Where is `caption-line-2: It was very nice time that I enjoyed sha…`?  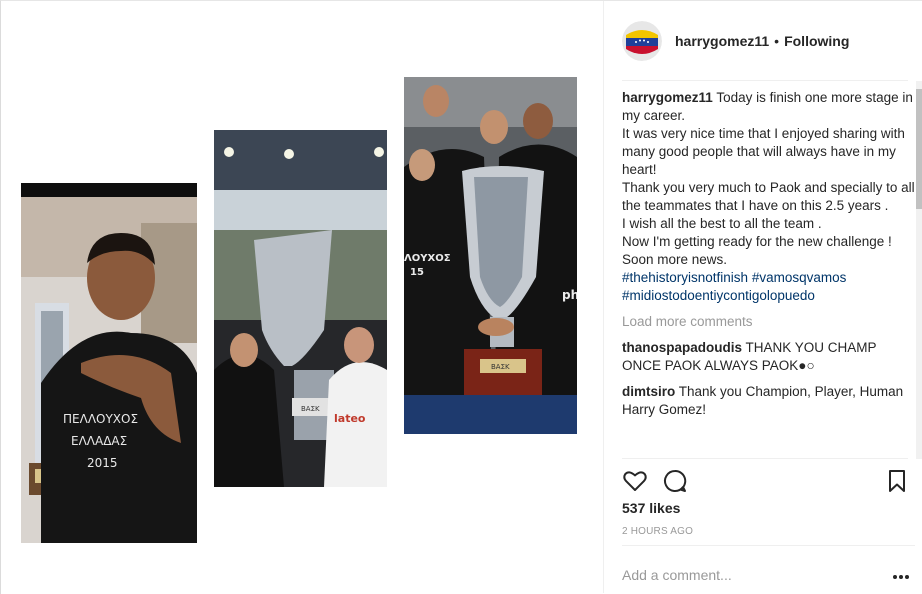 caption-line-2: It was very nice time that I enjoyed sha… is located at coordinates (763, 151).